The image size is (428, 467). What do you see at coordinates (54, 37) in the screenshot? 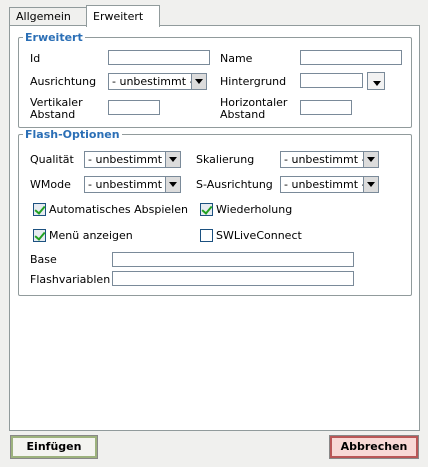
I see `advanced-legend: Erweitert` at bounding box center [54, 37].